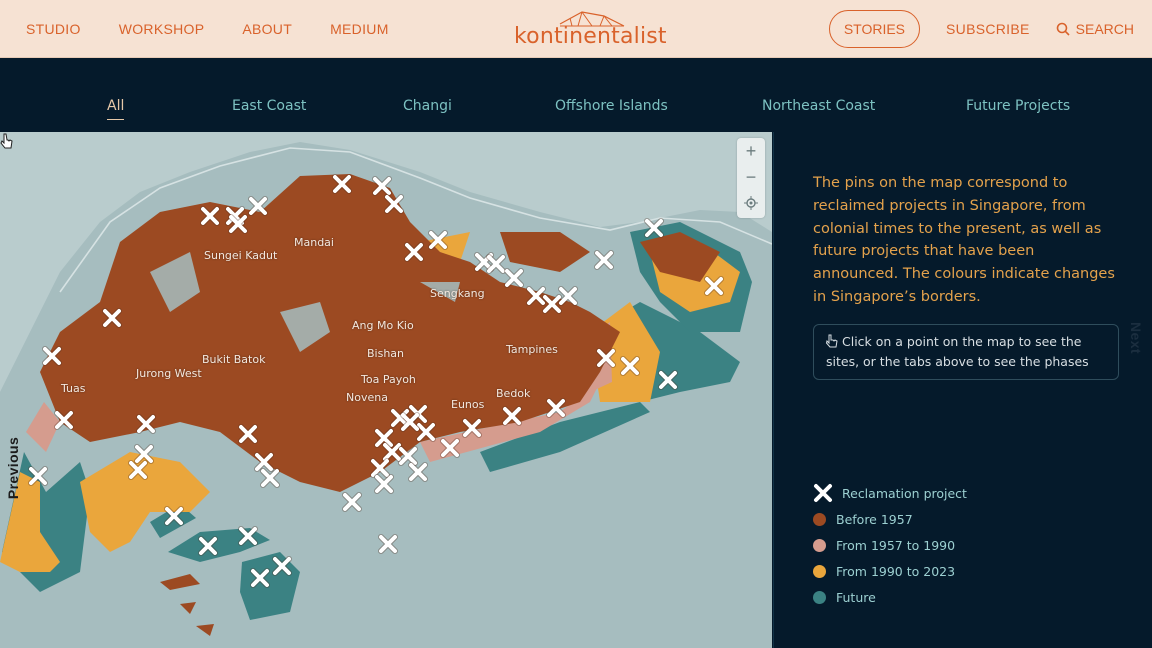  I want to click on legend-item: From 1990 to 2023, so click(890, 571).